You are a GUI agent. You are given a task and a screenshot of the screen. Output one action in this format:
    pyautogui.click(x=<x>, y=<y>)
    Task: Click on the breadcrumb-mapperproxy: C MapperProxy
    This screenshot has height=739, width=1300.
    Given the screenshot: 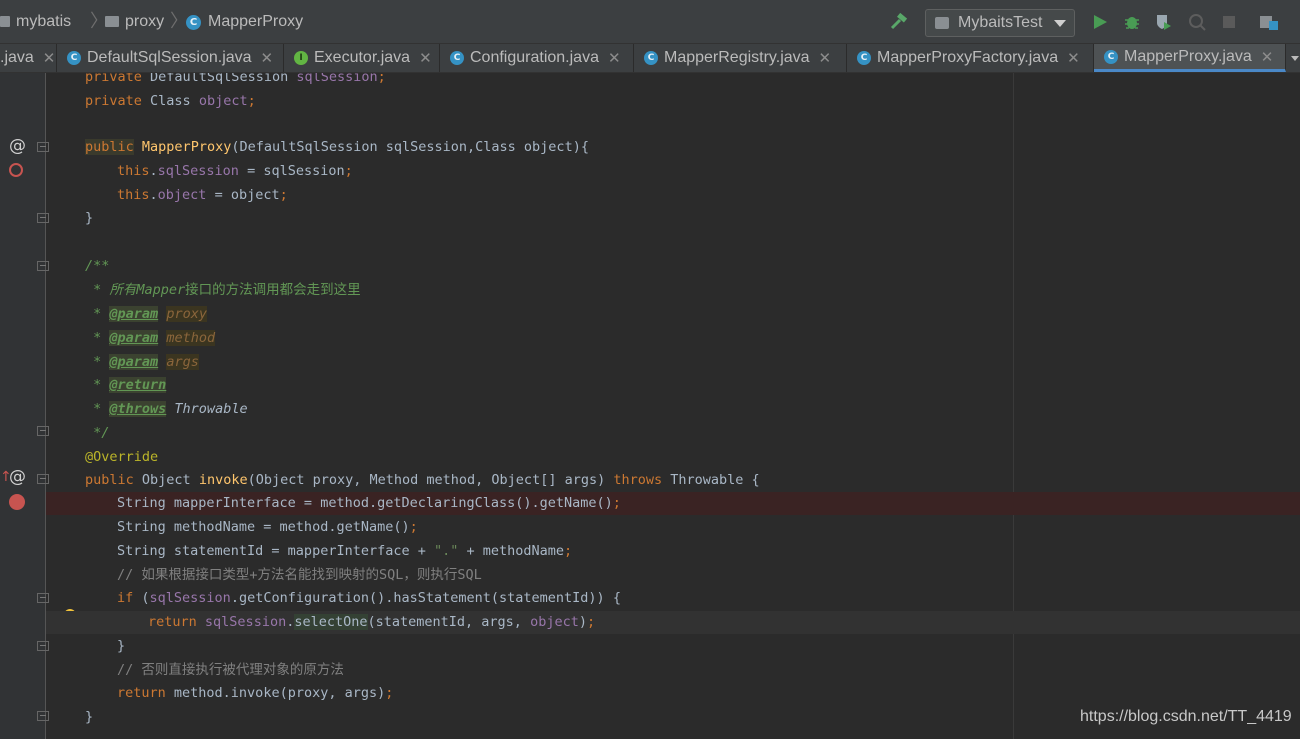 What is the action you would take?
    pyautogui.click(x=244, y=22)
    